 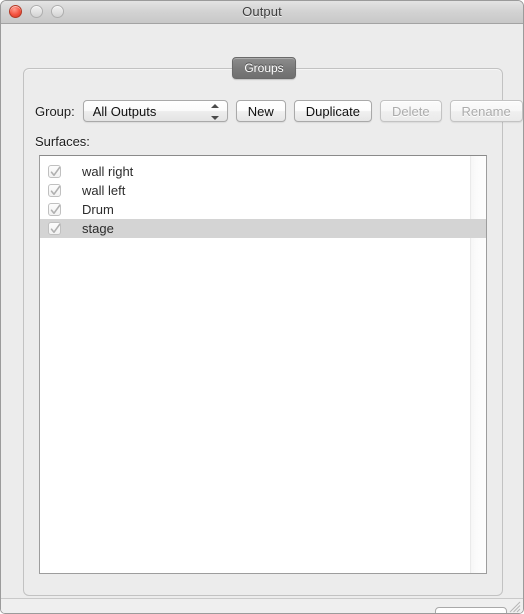 I want to click on window-titlebar: Output, so click(x=262, y=12).